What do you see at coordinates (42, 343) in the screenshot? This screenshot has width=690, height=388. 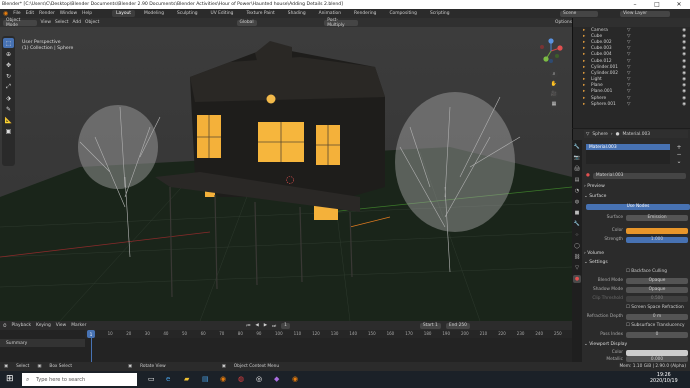 I see `summary-channel: Summary` at bounding box center [42, 343].